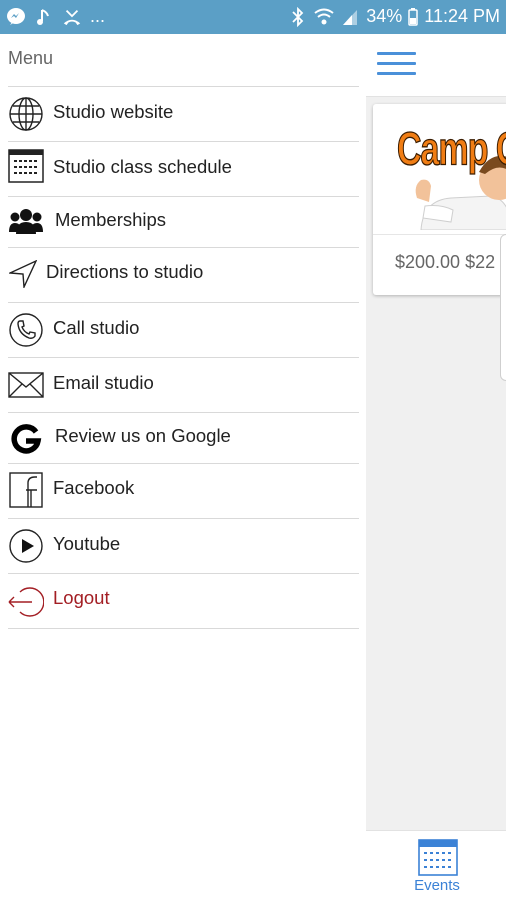 The image size is (506, 900). Describe the element at coordinates (103, 382) in the screenshot. I see `menu-item-label: Email studio` at that location.